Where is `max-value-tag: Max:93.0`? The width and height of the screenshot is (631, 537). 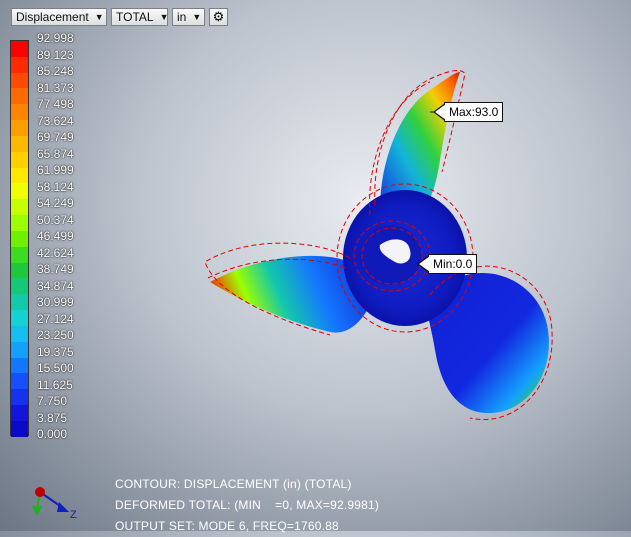 max-value-tag: Max:93.0 is located at coordinates (468, 112).